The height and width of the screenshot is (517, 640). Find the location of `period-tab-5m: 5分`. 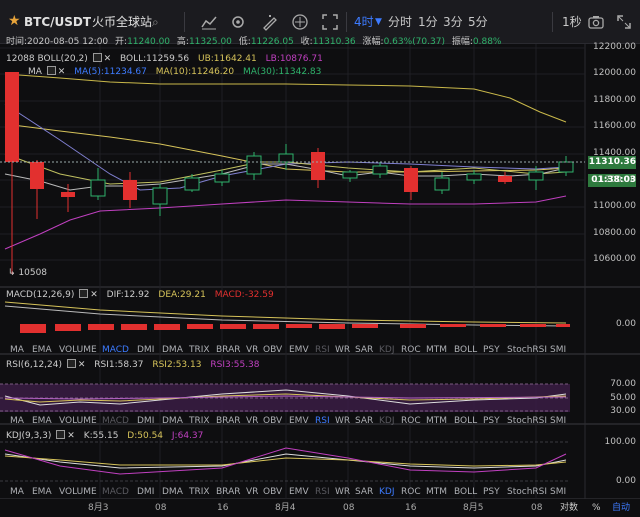

period-tab-5m: 5分 is located at coordinates (478, 22).